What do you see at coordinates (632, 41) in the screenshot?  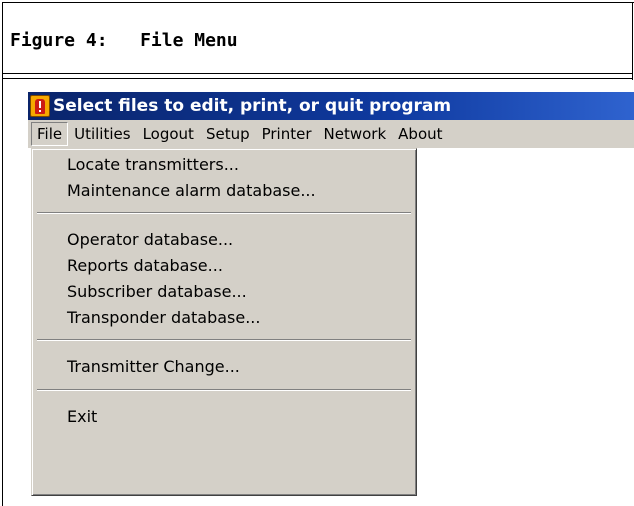 I see `figure-border-right` at bounding box center [632, 41].